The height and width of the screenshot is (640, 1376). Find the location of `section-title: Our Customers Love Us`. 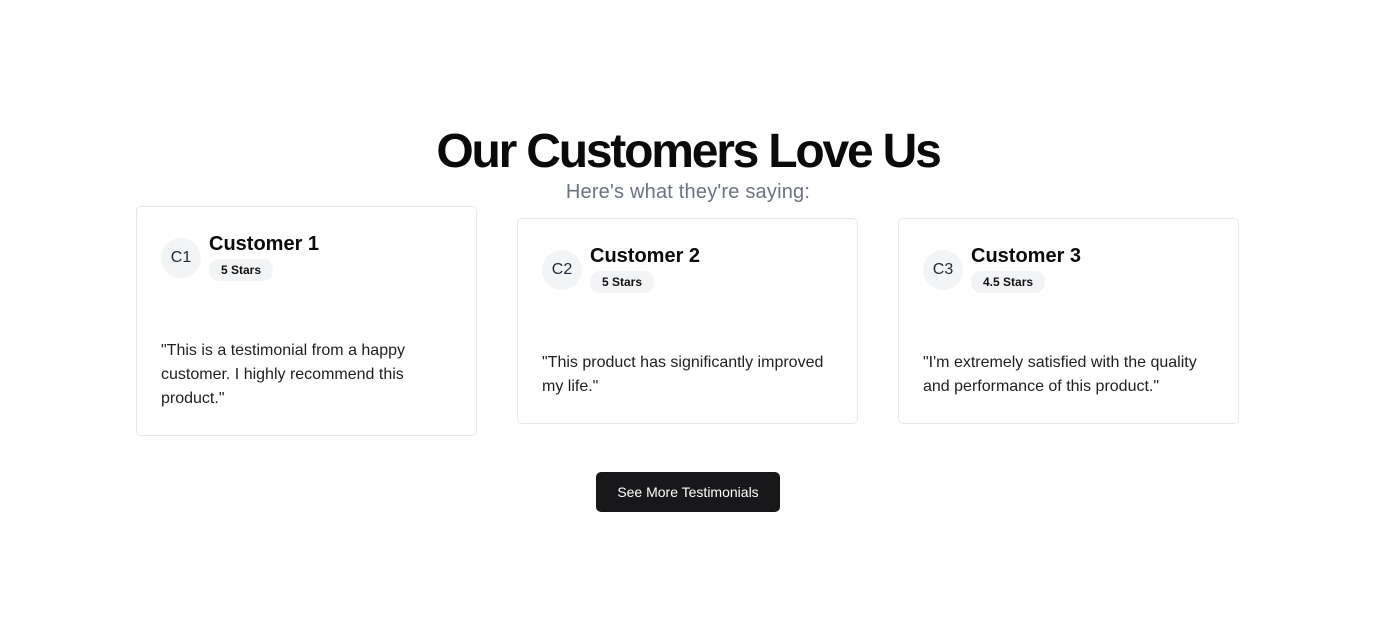

section-title: Our Customers Love Us is located at coordinates (688, 151).